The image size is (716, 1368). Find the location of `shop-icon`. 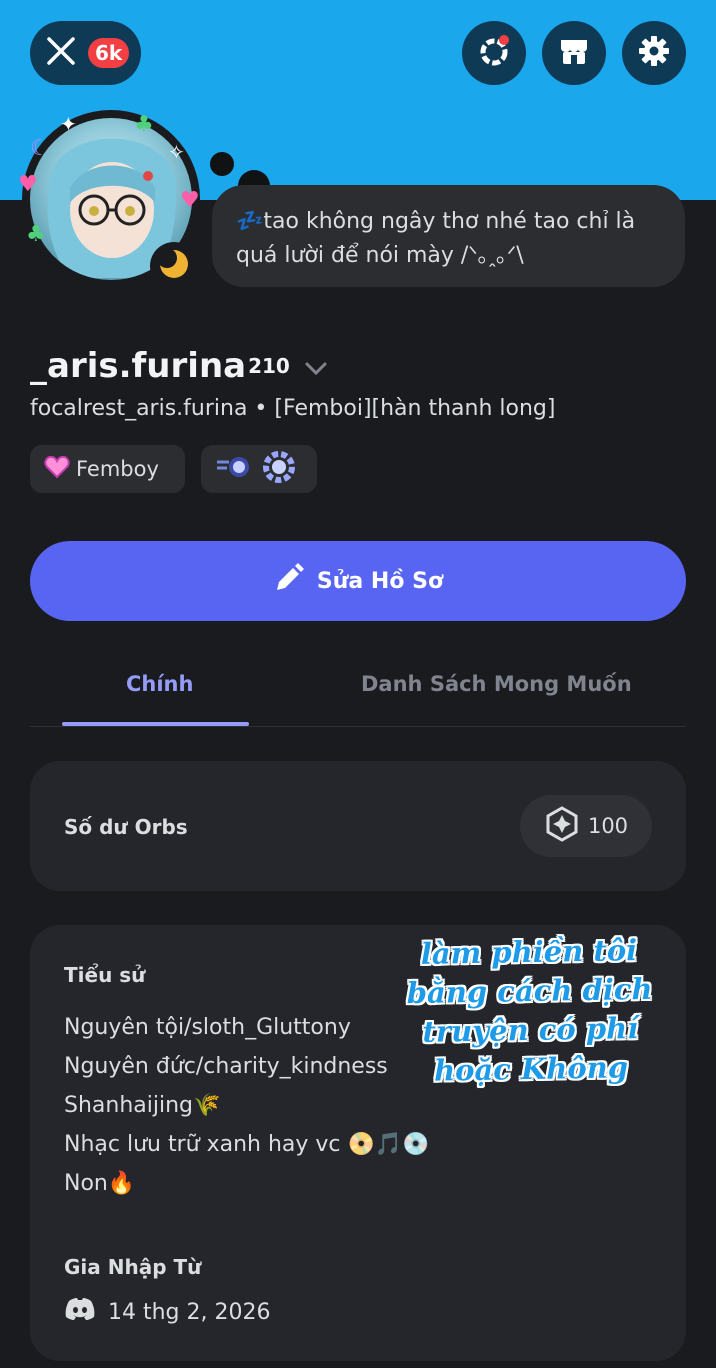

shop-icon is located at coordinates (574, 53).